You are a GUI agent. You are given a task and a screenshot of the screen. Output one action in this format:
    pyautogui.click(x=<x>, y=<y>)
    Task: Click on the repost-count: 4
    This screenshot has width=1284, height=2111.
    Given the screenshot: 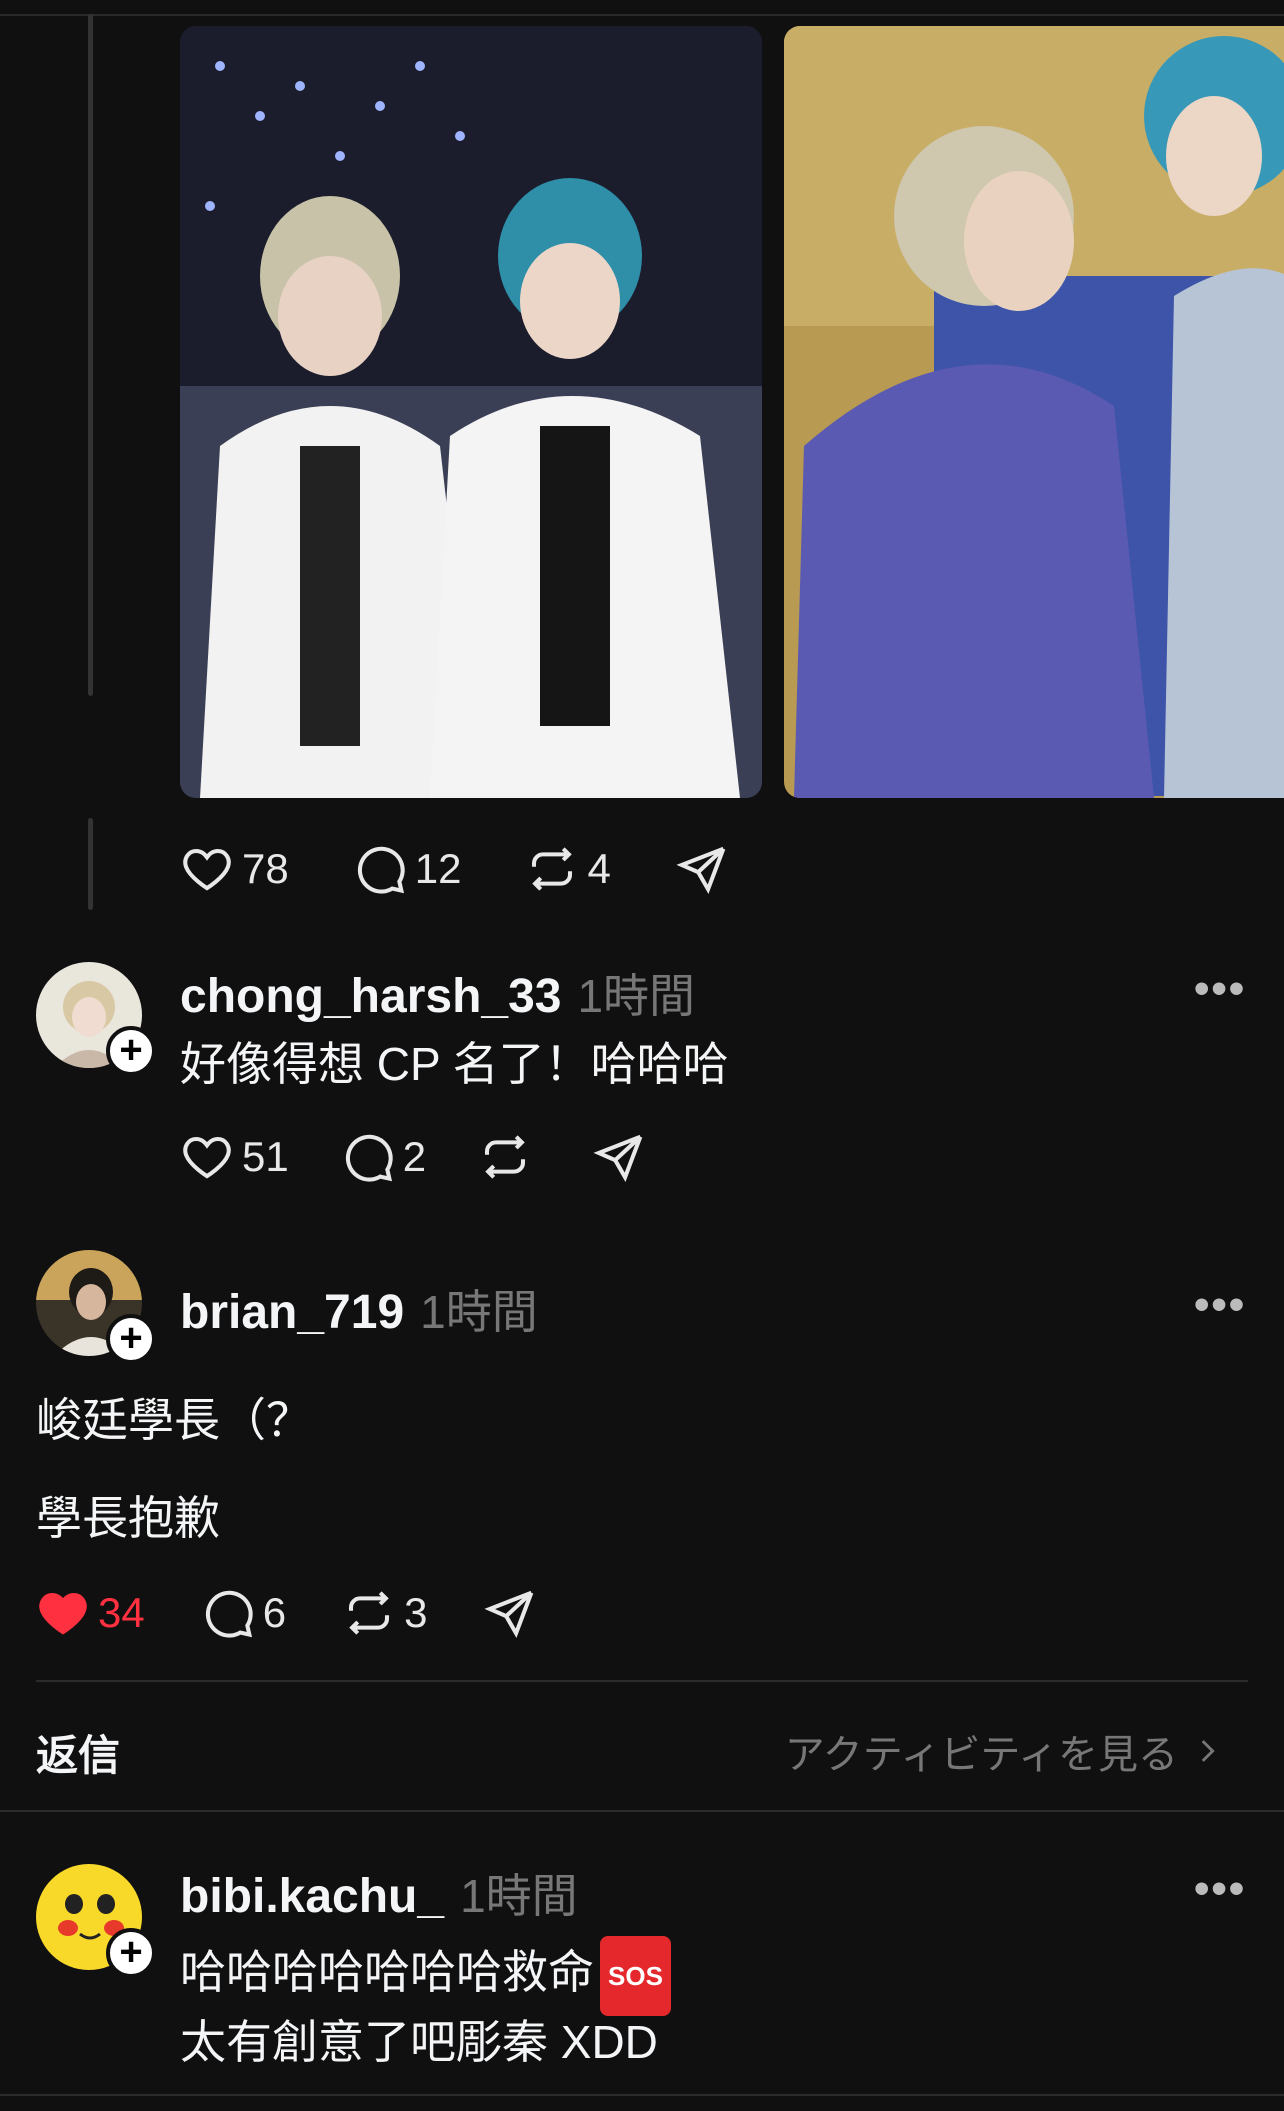 What is the action you would take?
    pyautogui.click(x=599, y=868)
    